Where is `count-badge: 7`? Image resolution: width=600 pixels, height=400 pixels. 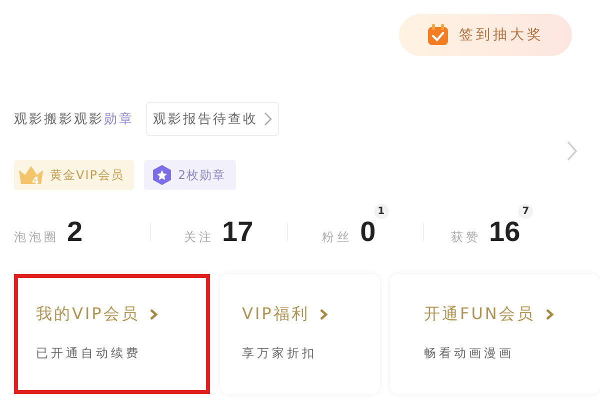 count-badge: 7 is located at coordinates (526, 211).